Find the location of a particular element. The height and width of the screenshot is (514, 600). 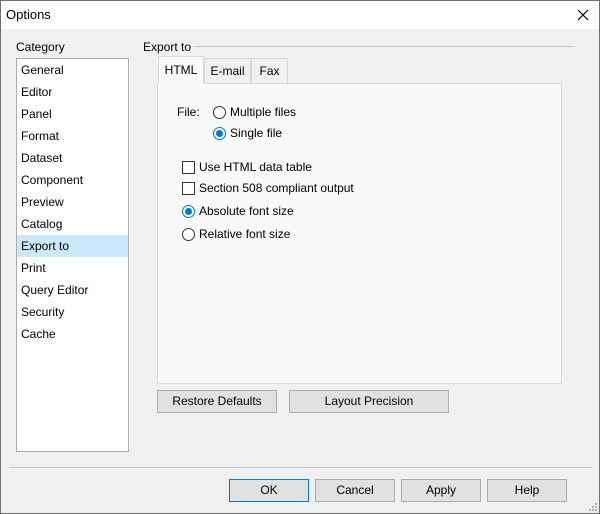

close-icon is located at coordinates (583, 15).